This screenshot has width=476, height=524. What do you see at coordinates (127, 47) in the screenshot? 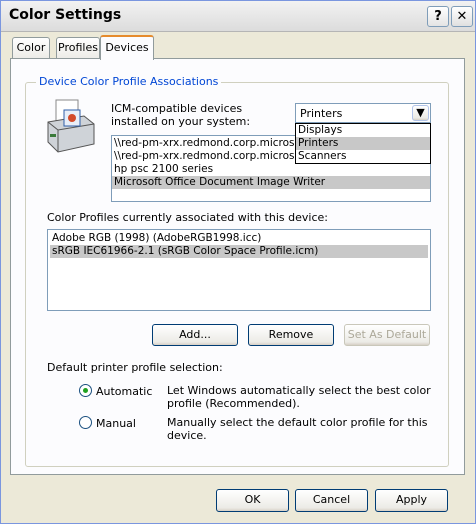
I see `tab-devices: Devices` at bounding box center [127, 47].